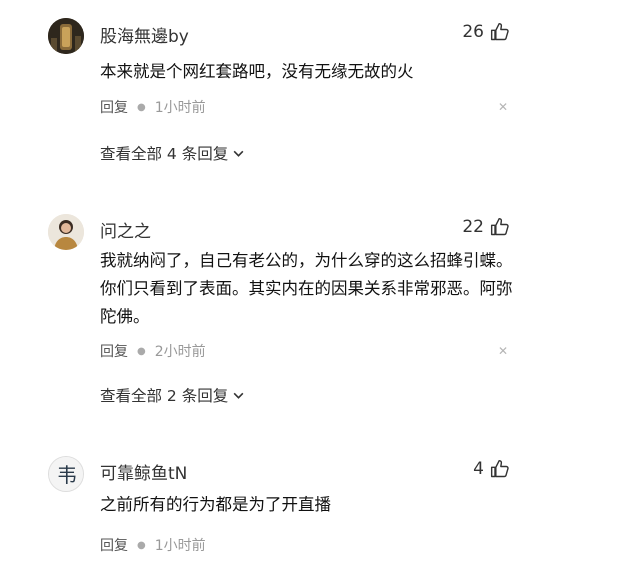 The height and width of the screenshot is (569, 640). What do you see at coordinates (257, 71) in the screenshot?
I see `comment-text: 本来就是个网红套路吧，没有无缘无故的火` at bounding box center [257, 71].